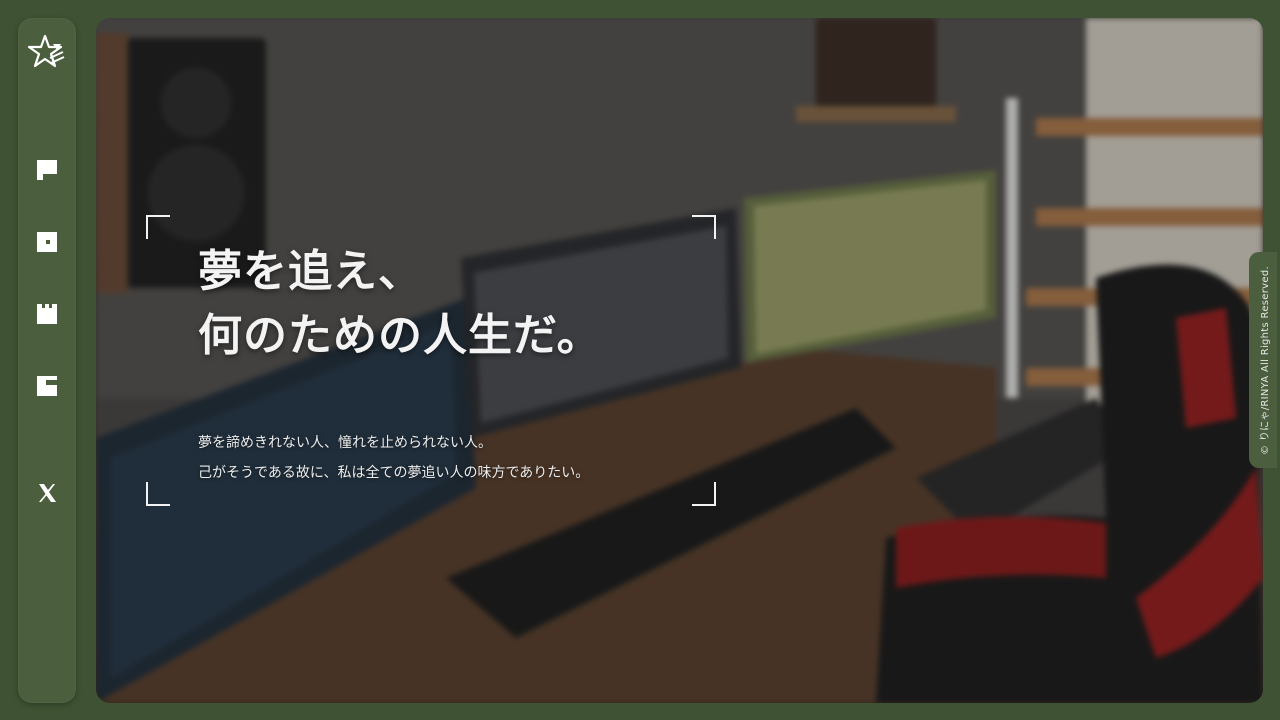 The width and height of the screenshot is (1280, 720). Describe the element at coordinates (158, 227) in the screenshot. I see `frame-corner-top-left` at that location.